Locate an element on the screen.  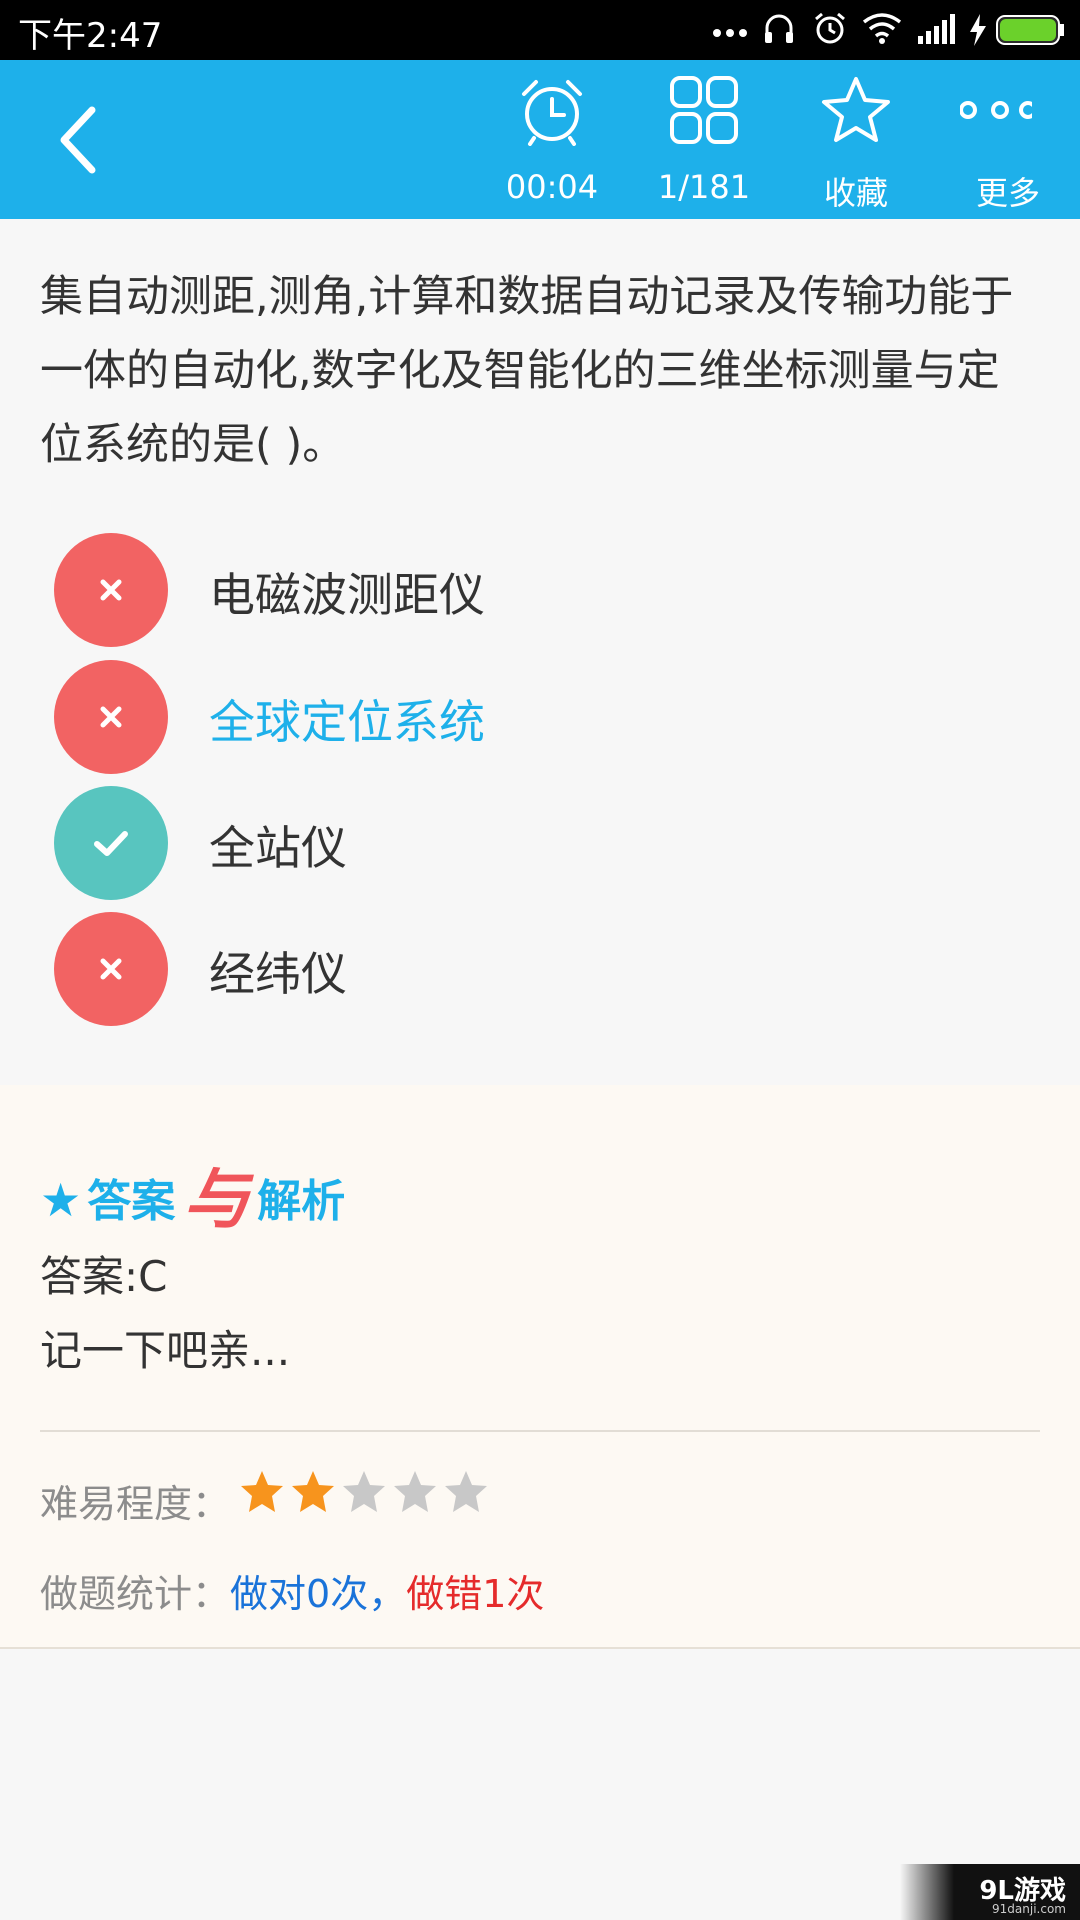
option-b: 全球定位系统 is located at coordinates (504, 717).